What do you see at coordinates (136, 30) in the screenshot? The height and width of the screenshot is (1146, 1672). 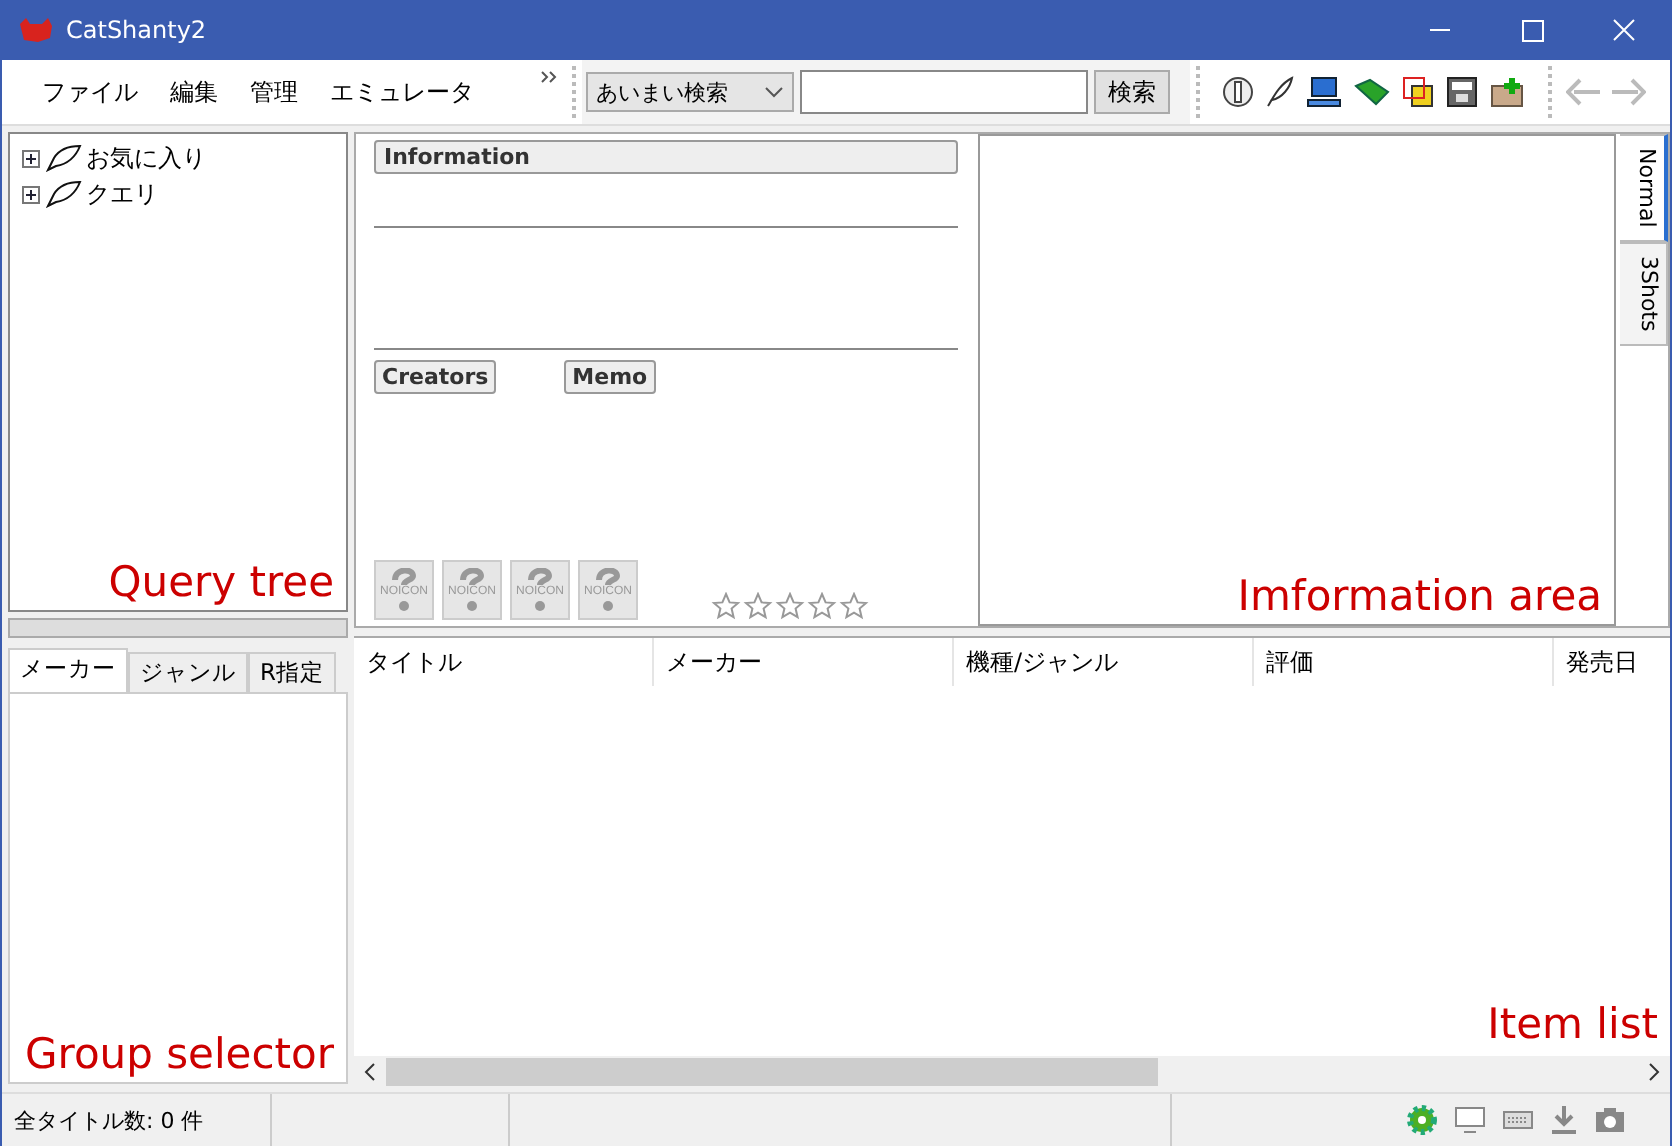 I see `window-title: CatShanty2` at bounding box center [136, 30].